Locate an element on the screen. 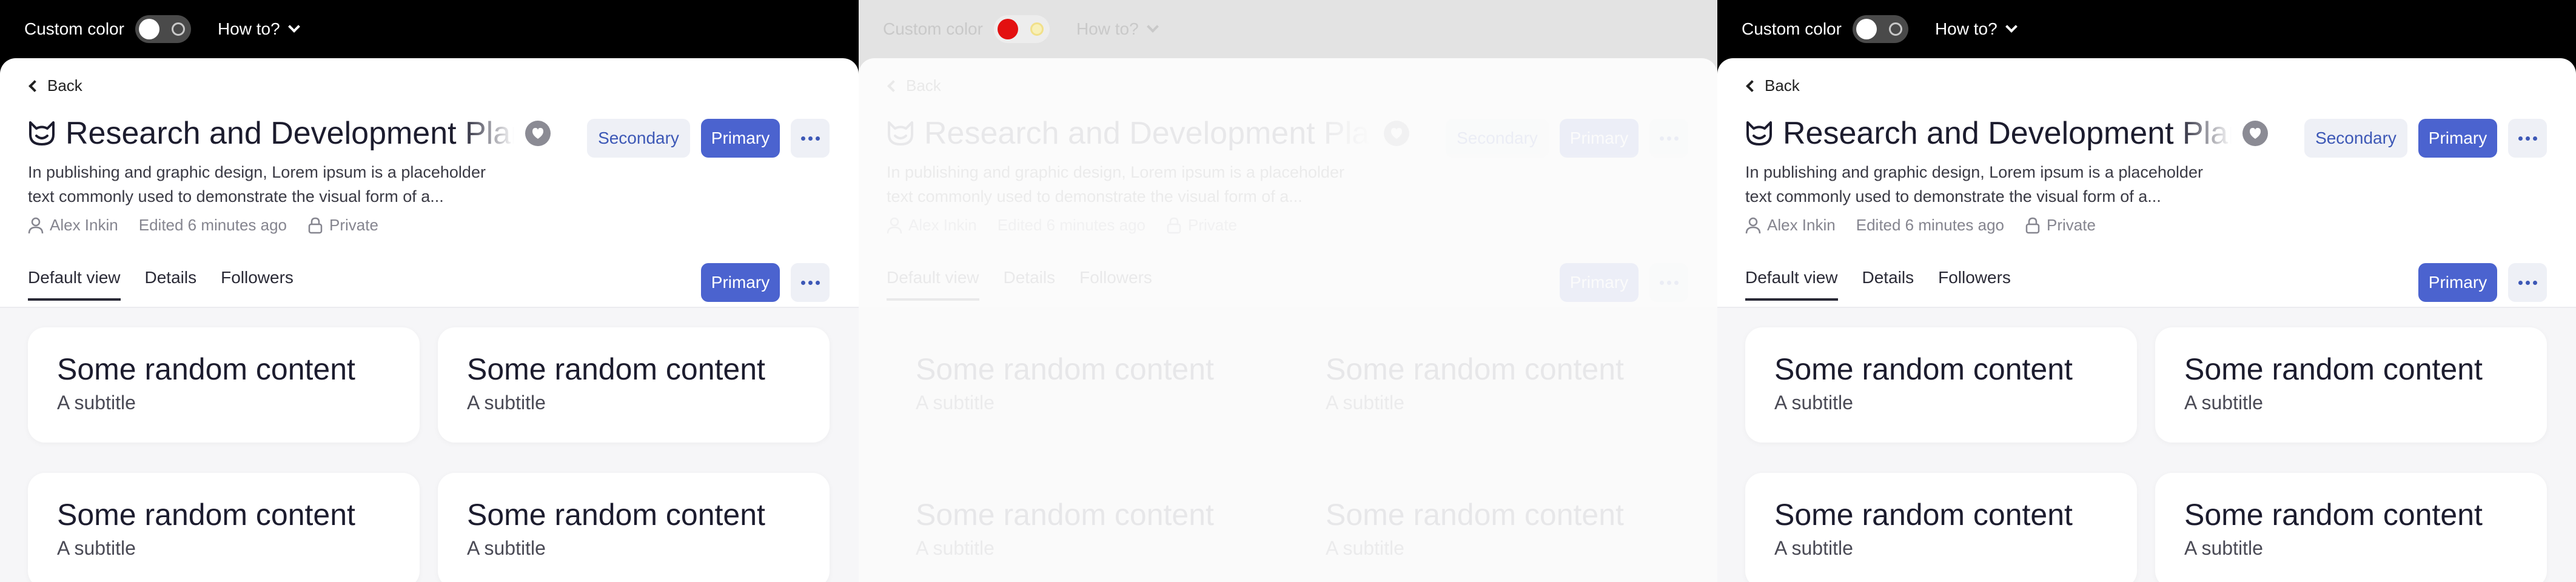  lock-icon is located at coordinates (315, 225).